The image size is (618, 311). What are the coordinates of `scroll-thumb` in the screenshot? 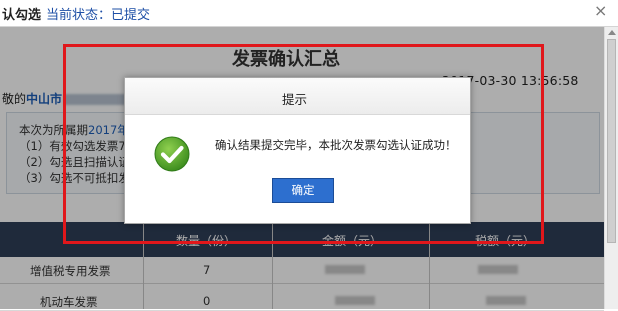 It's located at (611, 141).